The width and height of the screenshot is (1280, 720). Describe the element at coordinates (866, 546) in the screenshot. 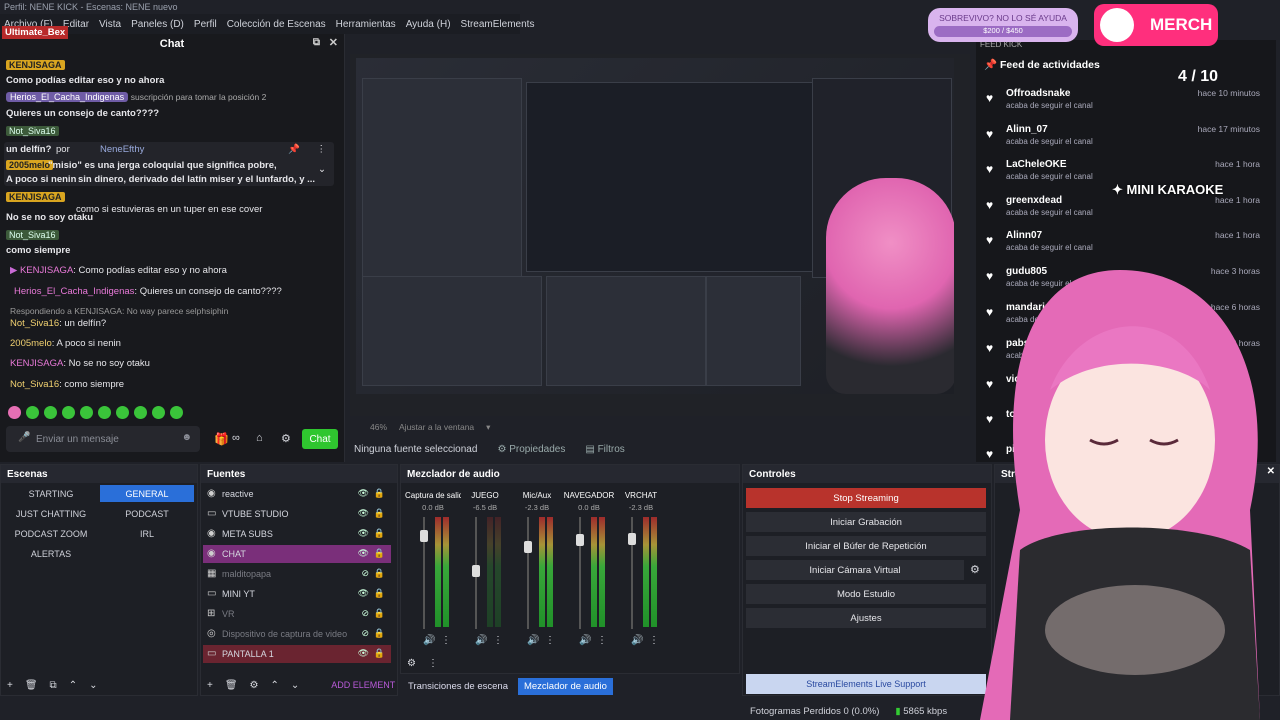

I see `replay-buffer-button: Iniciar el Búfer de Repetición` at that location.